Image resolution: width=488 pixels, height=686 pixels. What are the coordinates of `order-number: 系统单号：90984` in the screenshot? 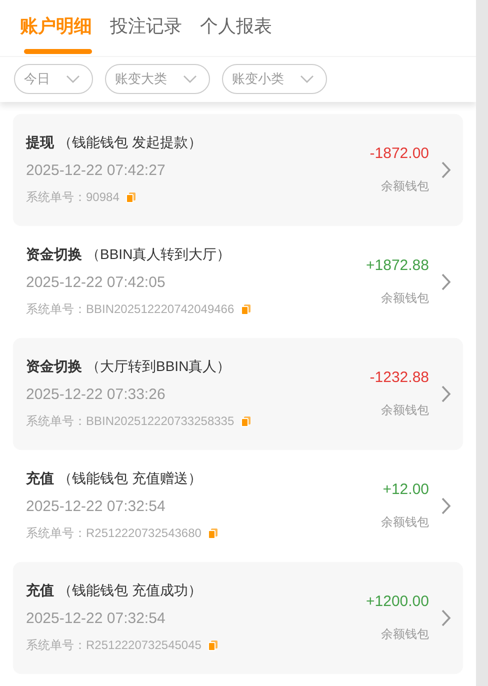 It's located at (73, 197).